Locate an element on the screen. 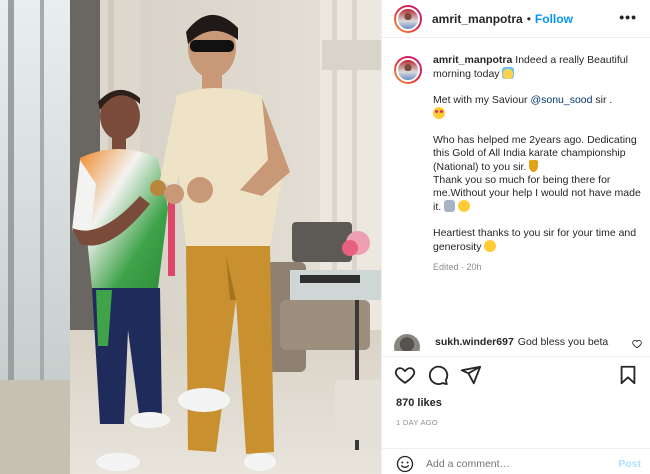 The height and width of the screenshot is (474, 650). edited-timestamp: Edited · 20h is located at coordinates (457, 267).